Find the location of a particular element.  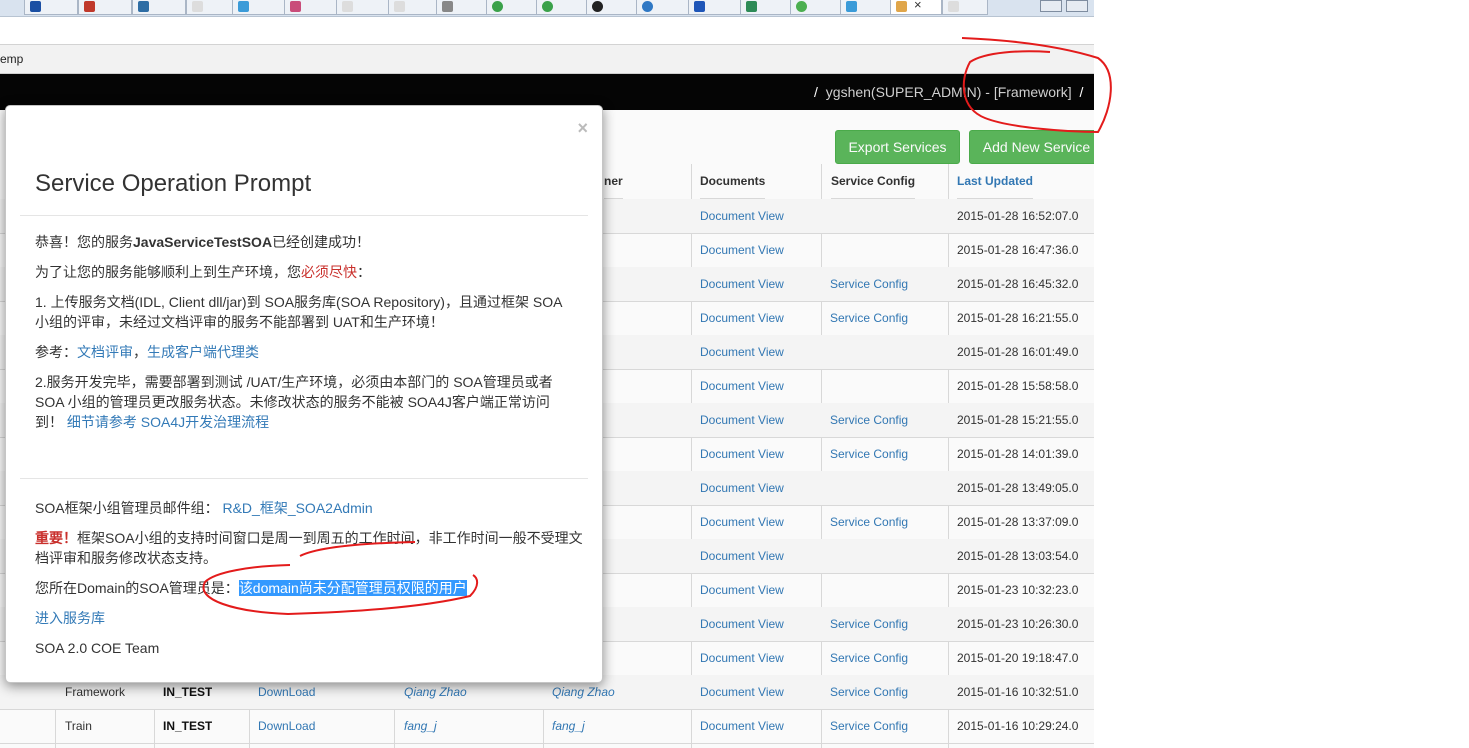

address-bar is located at coordinates (547, 31).